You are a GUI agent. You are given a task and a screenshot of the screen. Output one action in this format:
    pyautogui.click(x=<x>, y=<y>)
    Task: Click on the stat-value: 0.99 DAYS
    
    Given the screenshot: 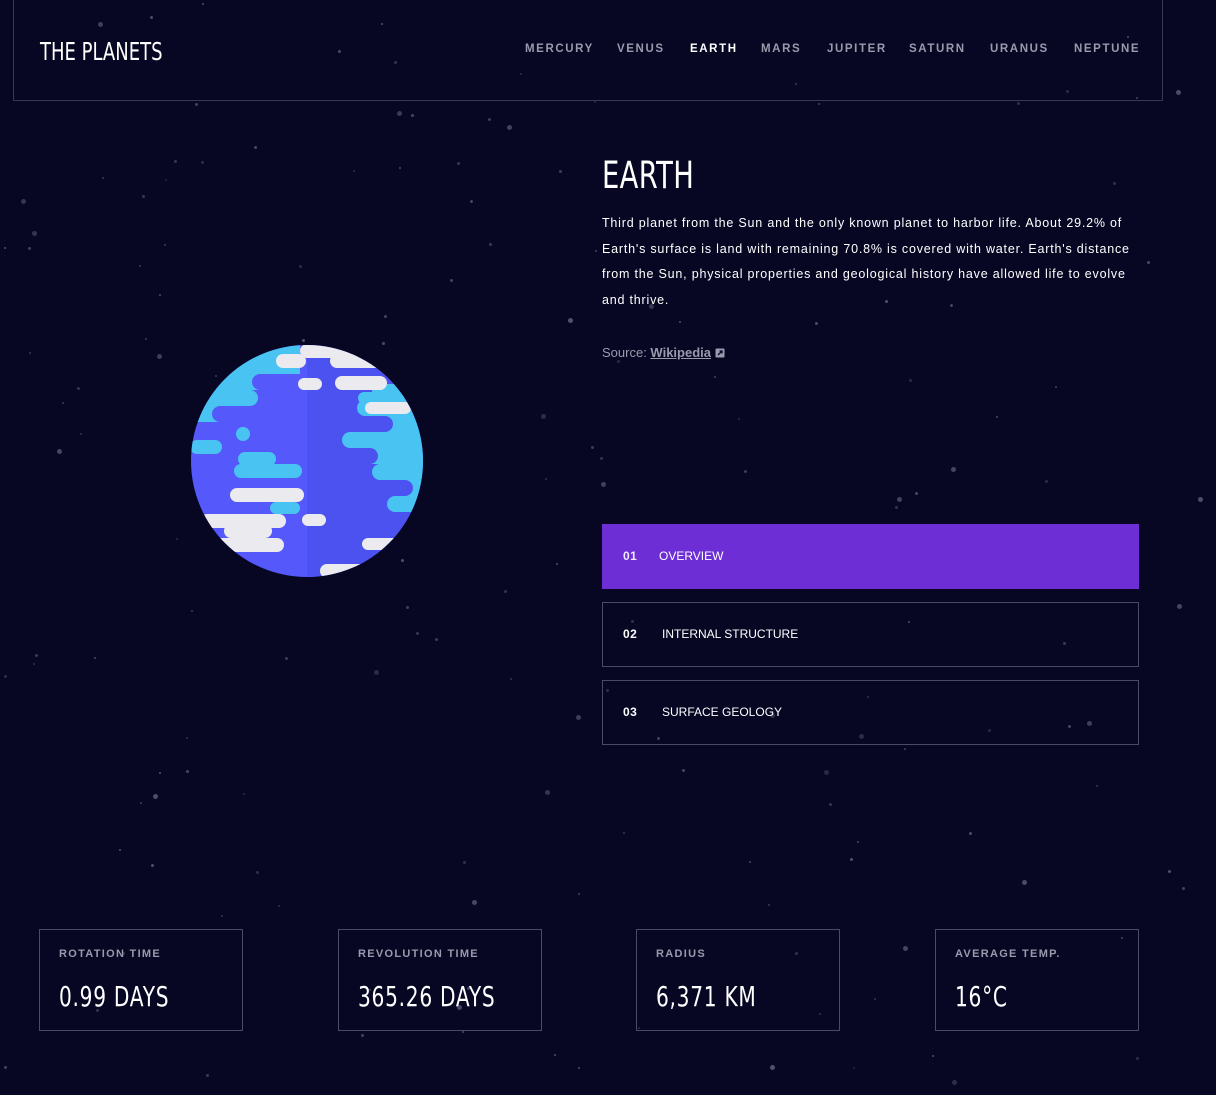 What is the action you would take?
    pyautogui.click(x=114, y=996)
    